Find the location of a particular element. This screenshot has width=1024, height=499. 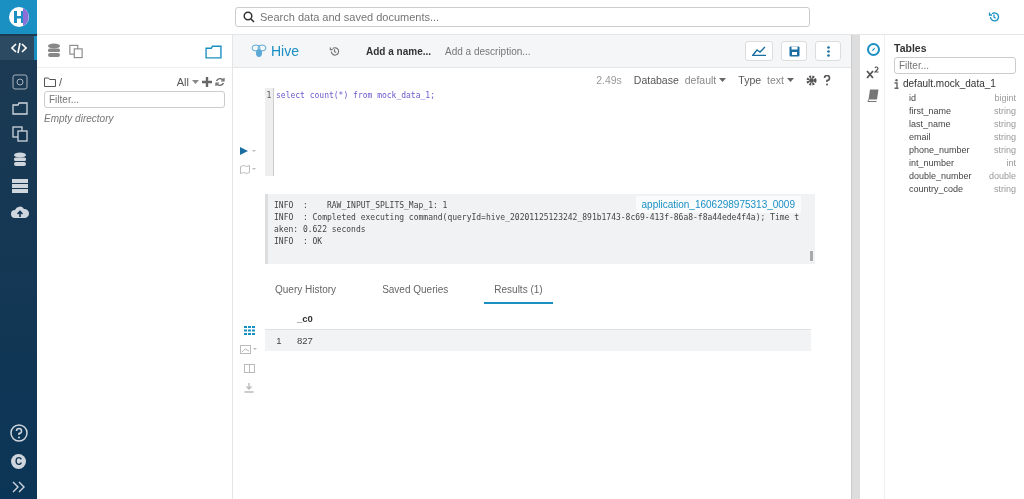

cloud-upload-icon is located at coordinates (20, 212).